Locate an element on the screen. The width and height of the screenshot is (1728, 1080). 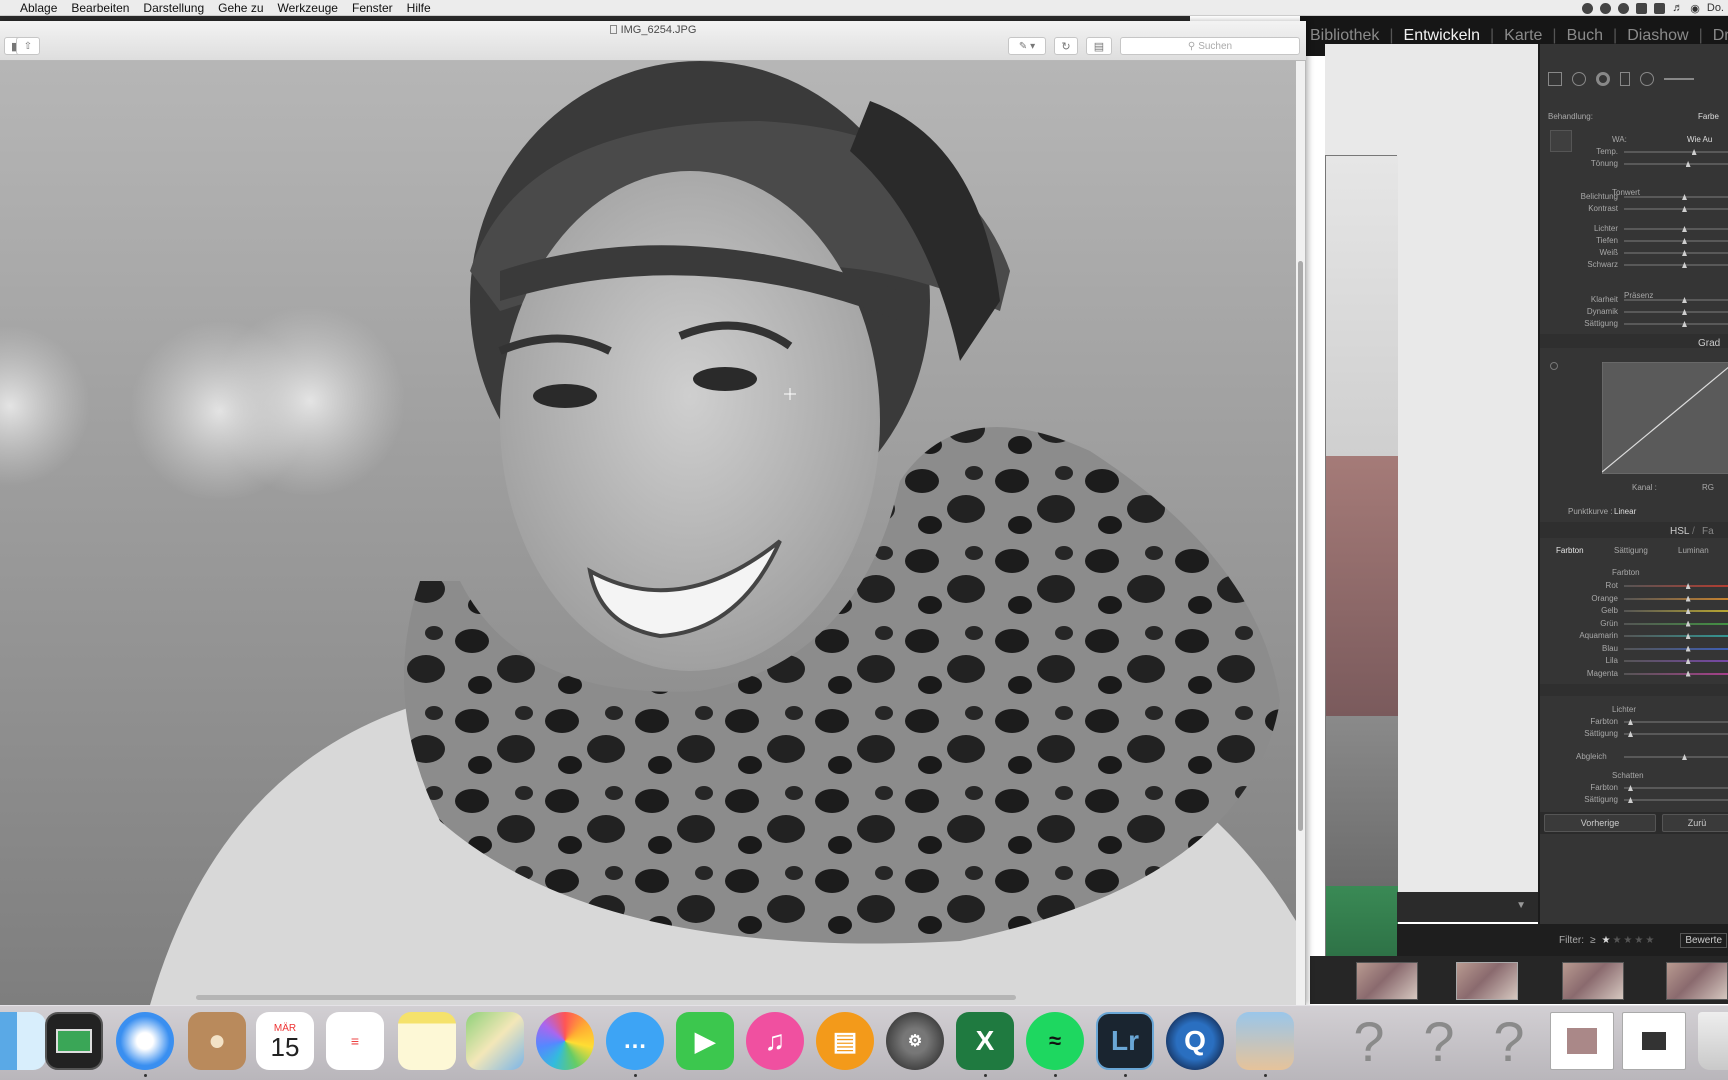
horizontal-scrollbar is located at coordinates (606, 997).